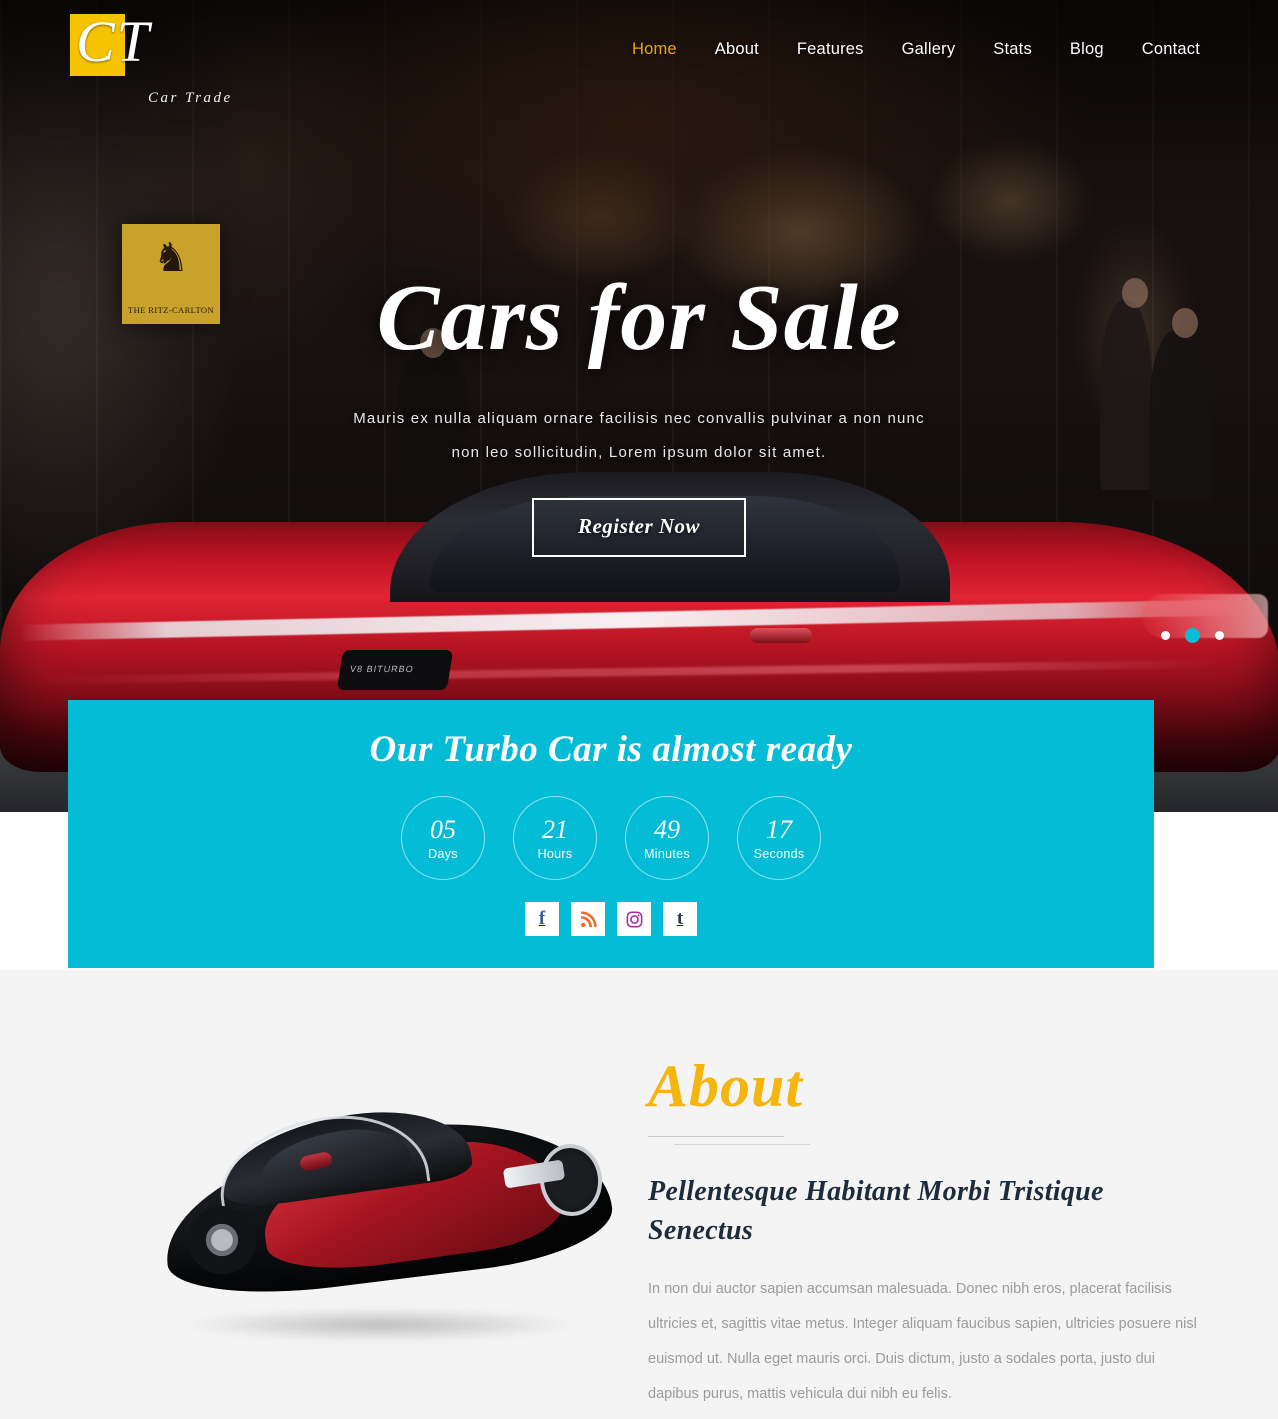 This screenshot has width=1278, height=1419. I want to click on instagram-icon, so click(634, 919).